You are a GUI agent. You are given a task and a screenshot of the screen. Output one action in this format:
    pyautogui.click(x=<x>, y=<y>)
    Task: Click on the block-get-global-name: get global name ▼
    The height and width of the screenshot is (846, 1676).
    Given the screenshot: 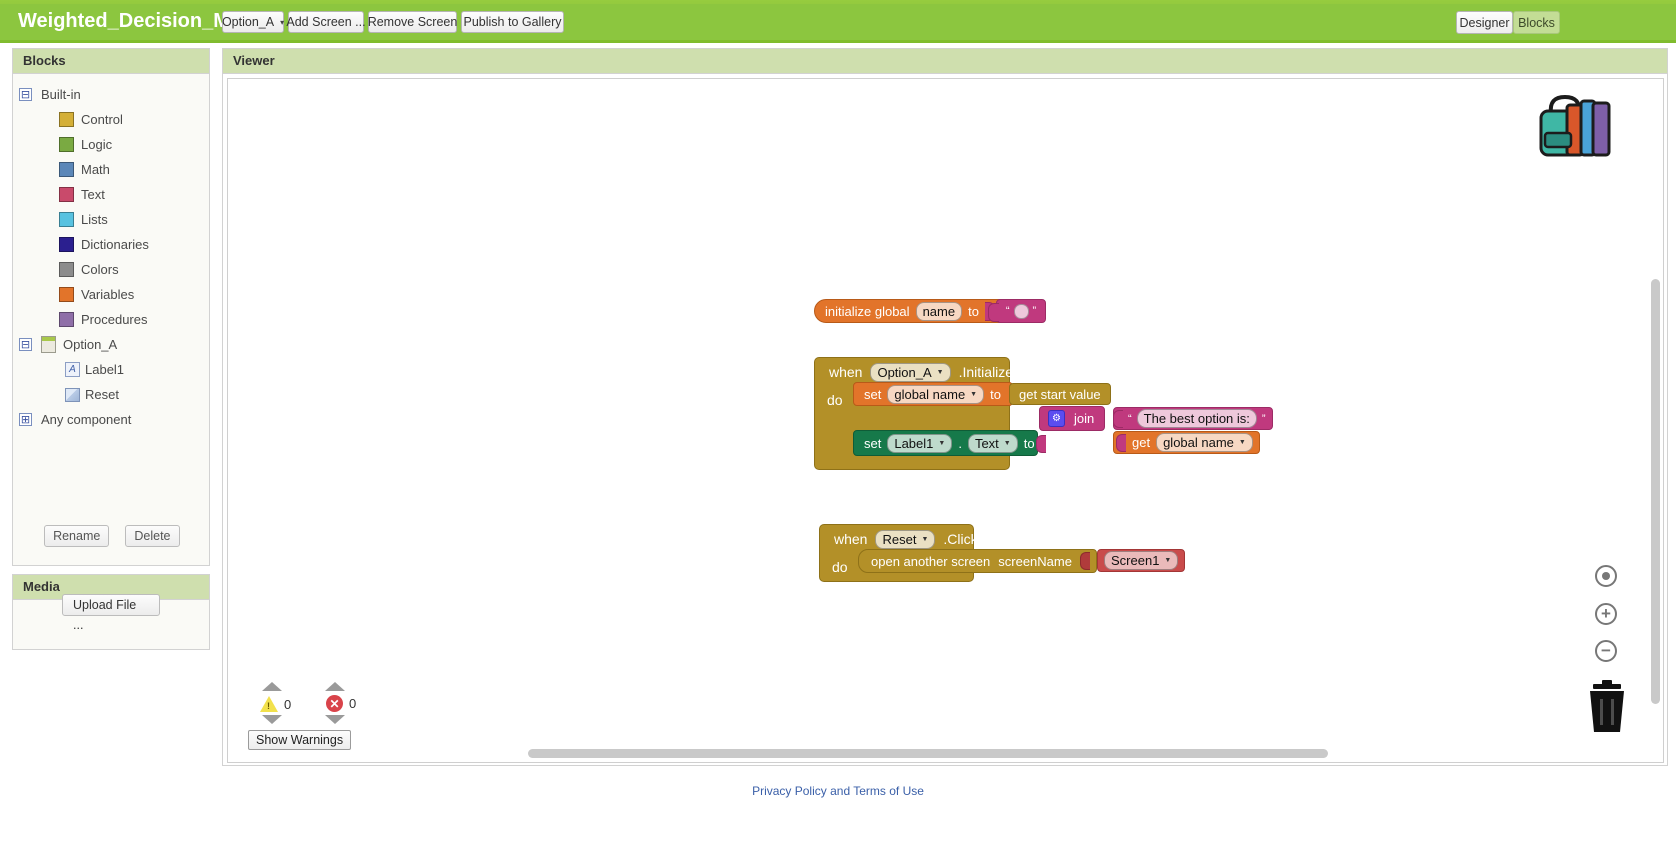 What is the action you would take?
    pyautogui.click(x=1186, y=442)
    